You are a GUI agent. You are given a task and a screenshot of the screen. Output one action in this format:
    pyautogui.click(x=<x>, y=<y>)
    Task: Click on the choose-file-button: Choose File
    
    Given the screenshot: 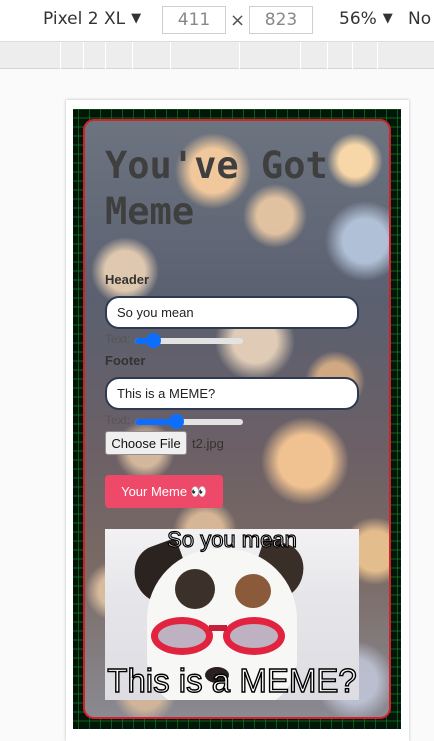 What is the action you would take?
    pyautogui.click(x=146, y=443)
    